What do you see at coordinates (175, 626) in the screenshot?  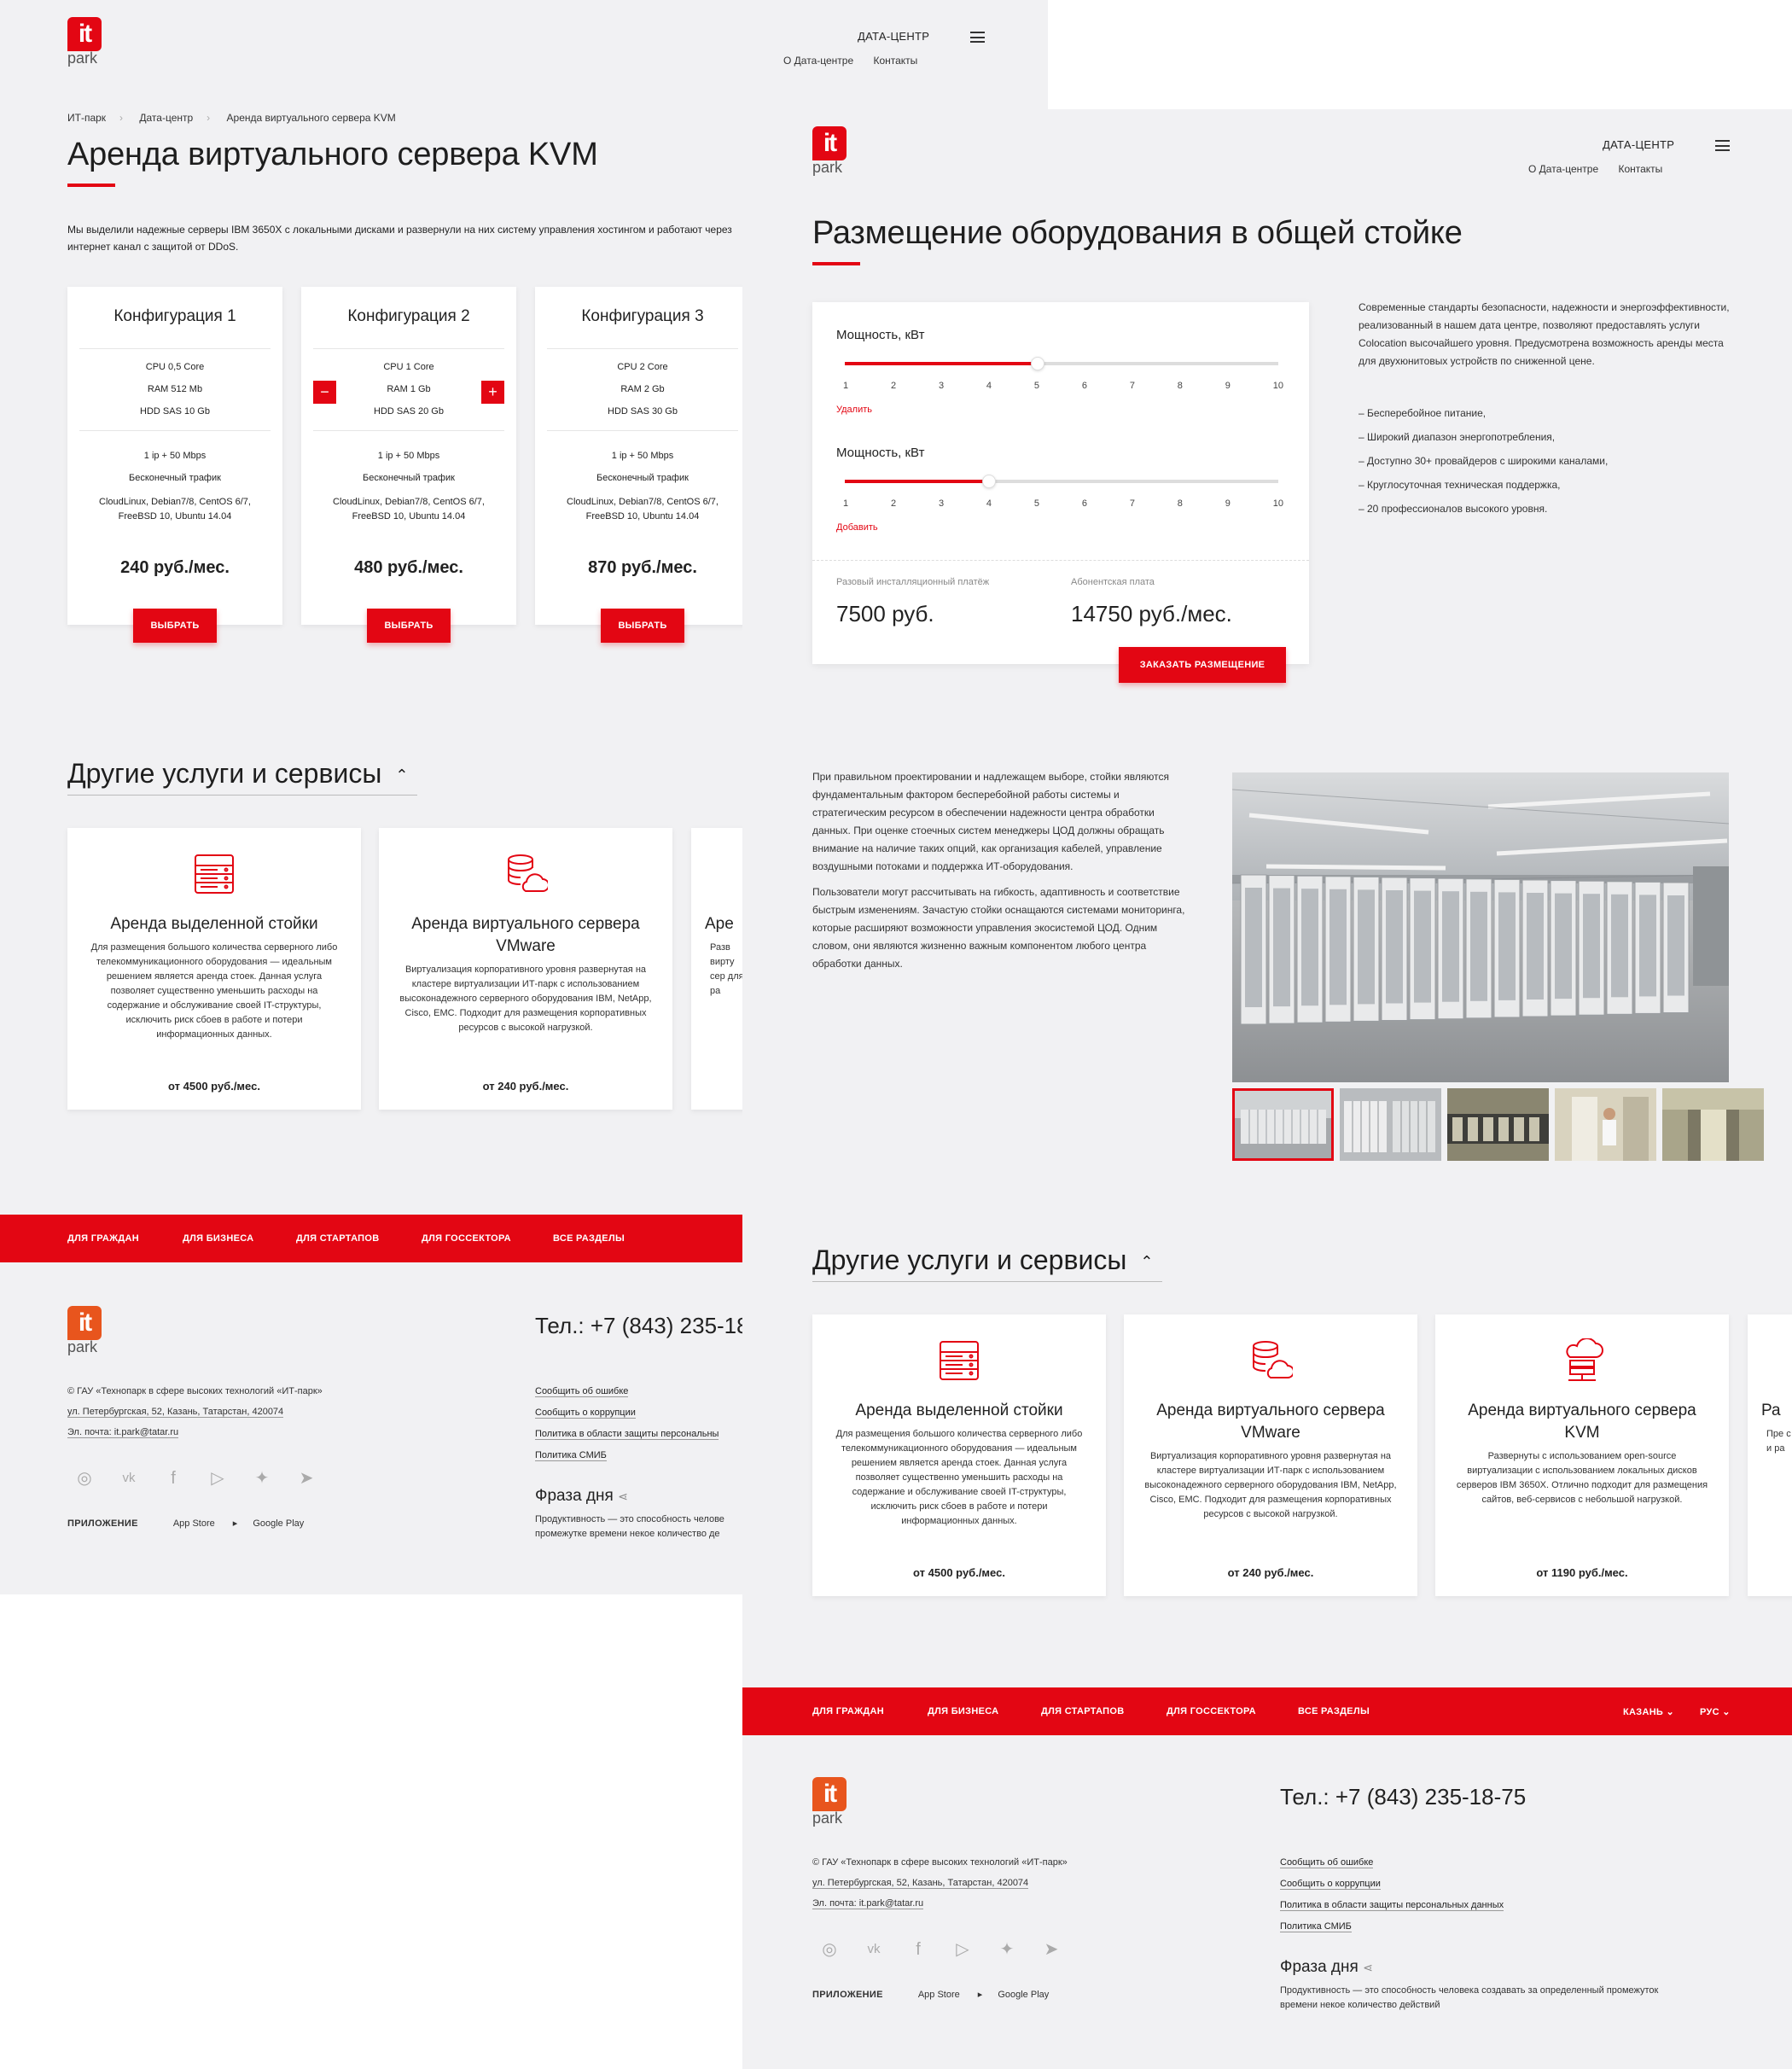 I see `select-config-1-button: ВЫБРАТЬ` at bounding box center [175, 626].